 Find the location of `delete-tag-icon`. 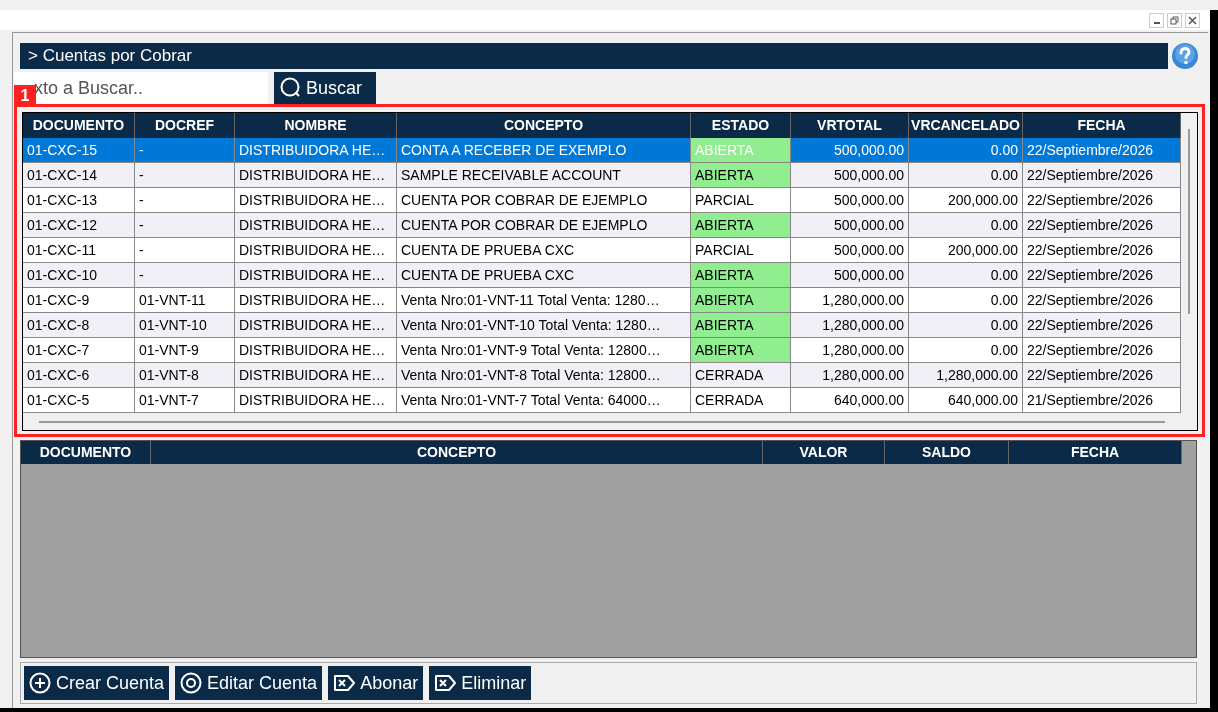

delete-tag-icon is located at coordinates (344, 683).